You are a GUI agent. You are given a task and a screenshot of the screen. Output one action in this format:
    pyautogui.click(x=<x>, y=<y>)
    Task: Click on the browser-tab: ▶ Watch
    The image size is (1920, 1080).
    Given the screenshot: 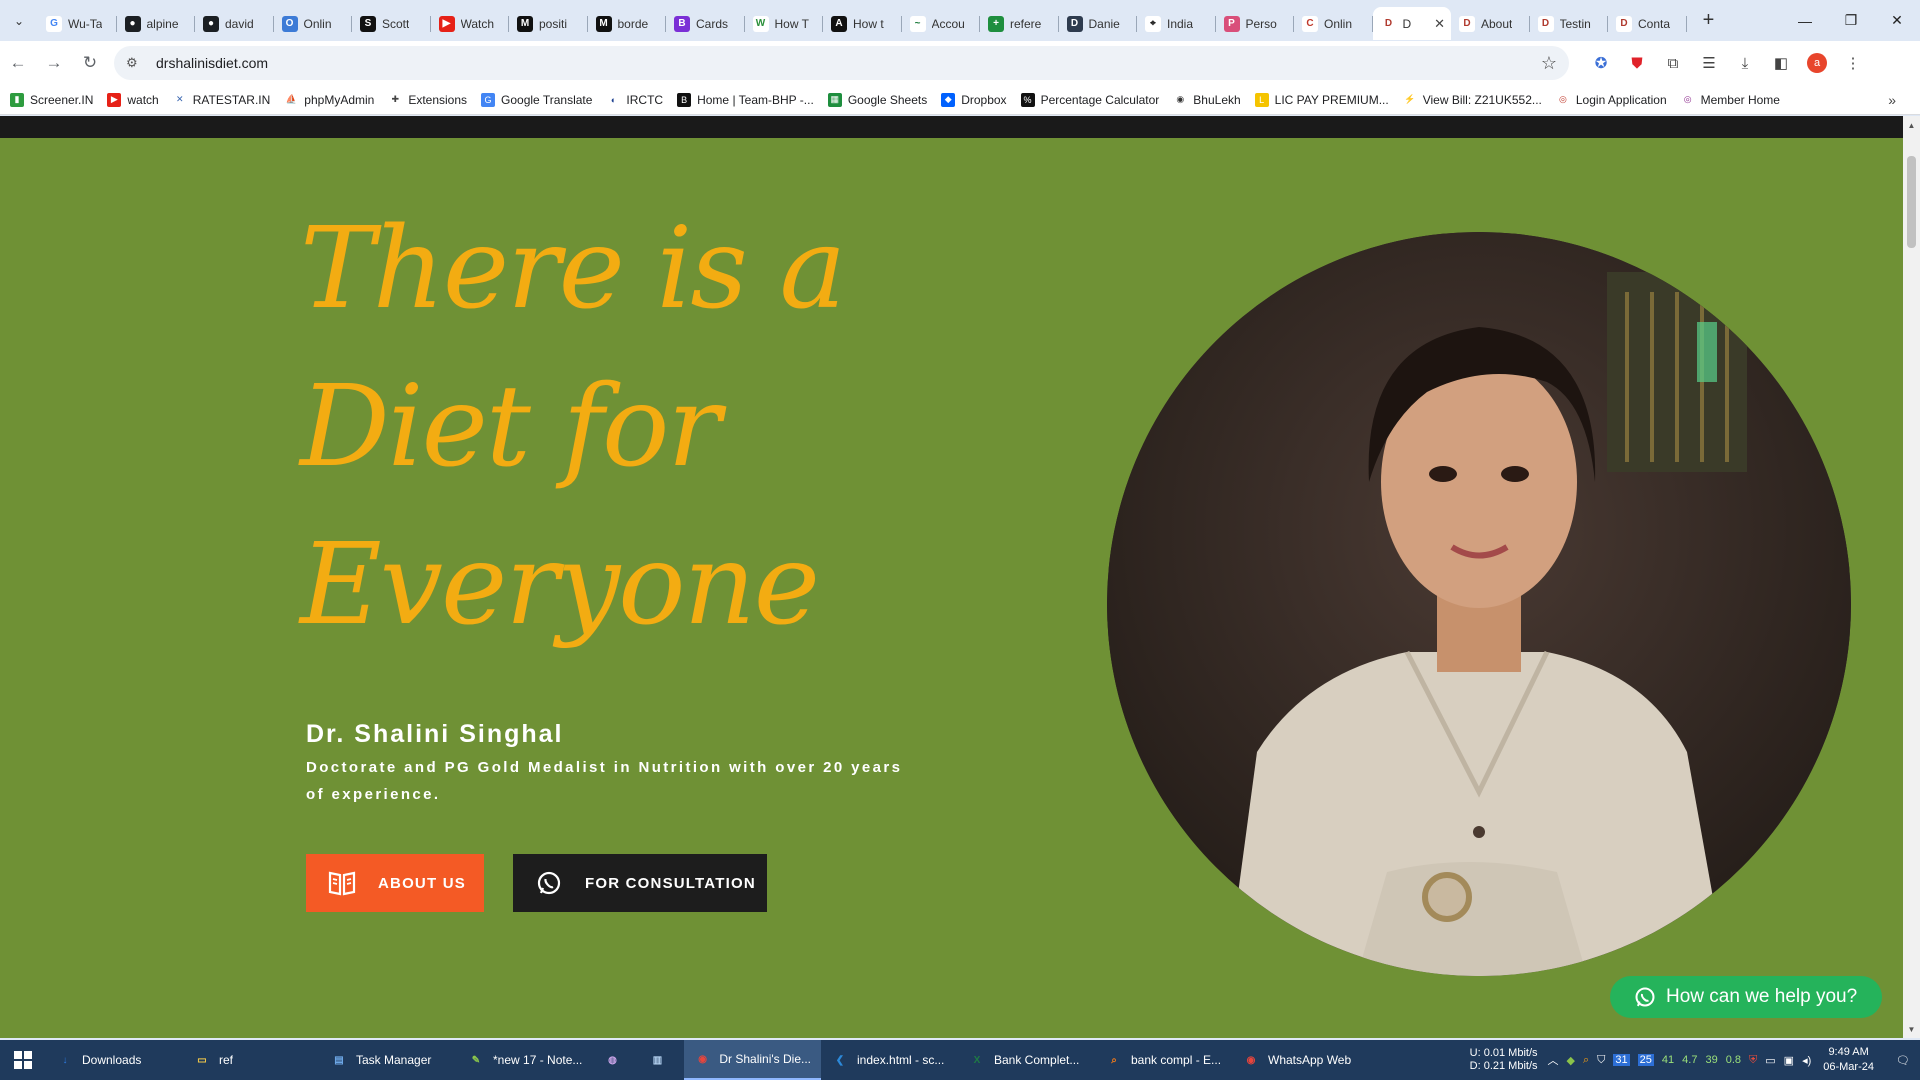 What is the action you would take?
    pyautogui.click(x=470, y=23)
    